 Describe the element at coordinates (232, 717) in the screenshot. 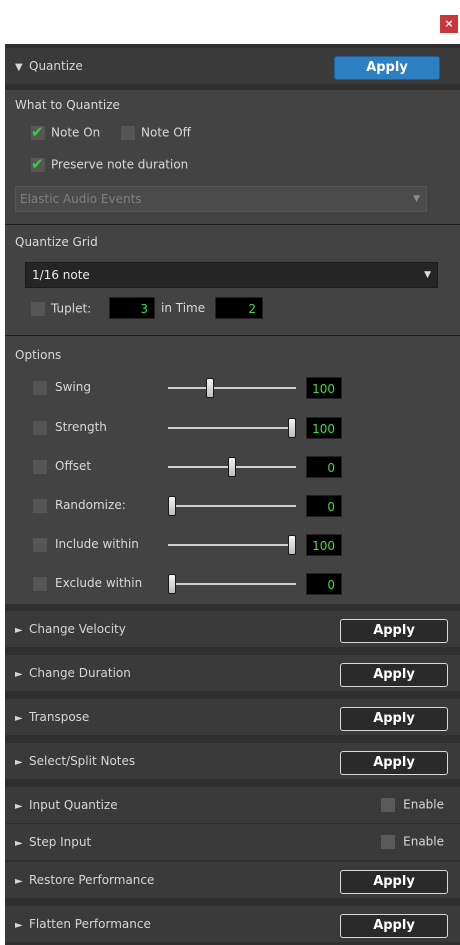

I see `transpose-header: ► Transpose Apply` at that location.